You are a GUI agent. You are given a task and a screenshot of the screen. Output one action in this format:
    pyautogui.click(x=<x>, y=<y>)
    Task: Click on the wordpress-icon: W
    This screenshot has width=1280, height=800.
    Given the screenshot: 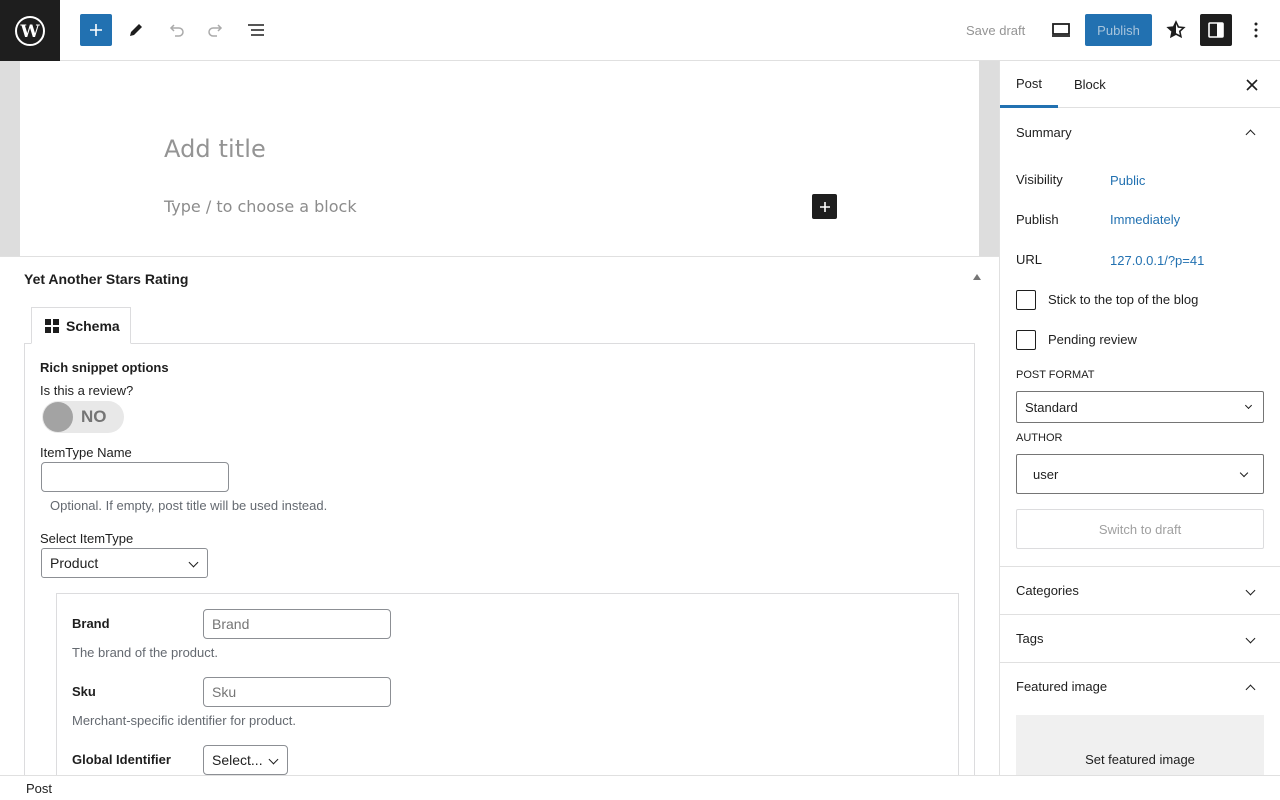 What is the action you would take?
    pyautogui.click(x=30, y=30)
    